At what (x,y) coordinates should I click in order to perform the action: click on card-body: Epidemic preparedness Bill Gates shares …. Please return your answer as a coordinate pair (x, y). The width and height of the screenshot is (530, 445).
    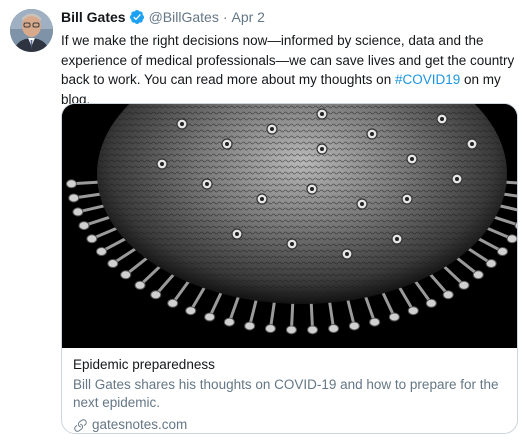
    Looking at the image, I should click on (290, 394).